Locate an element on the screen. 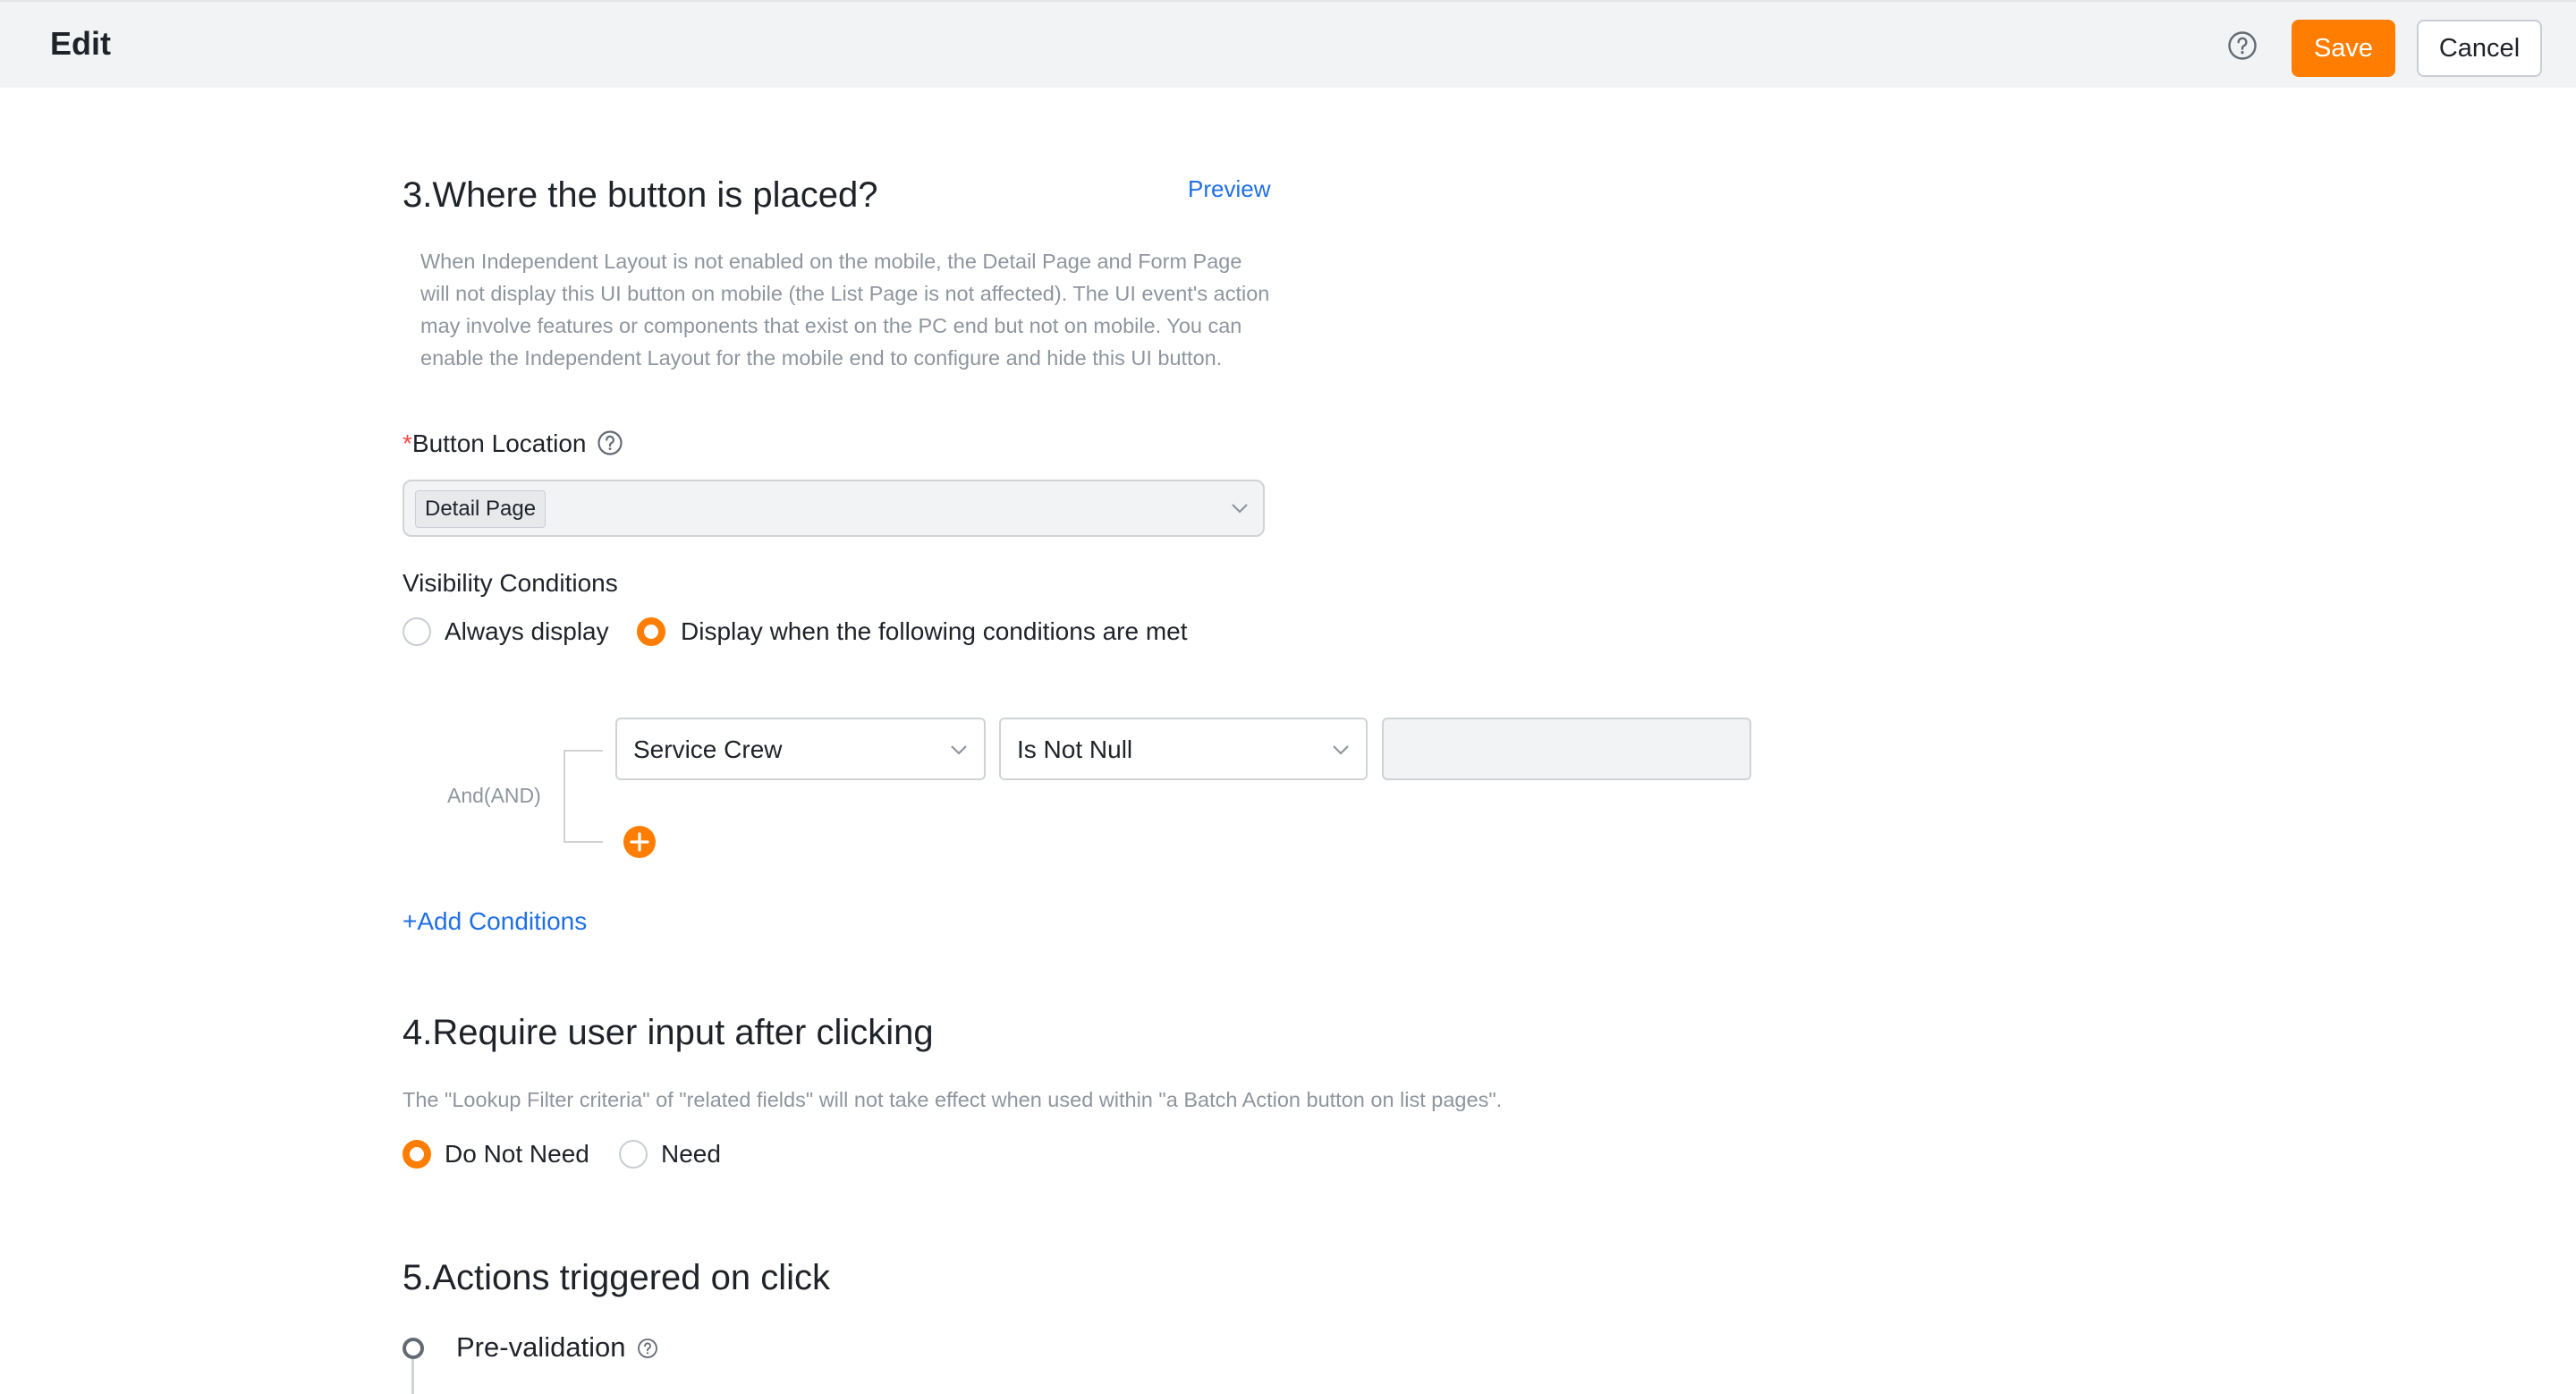 This screenshot has width=2576, height=1394. save-button: Save is located at coordinates (2343, 49).